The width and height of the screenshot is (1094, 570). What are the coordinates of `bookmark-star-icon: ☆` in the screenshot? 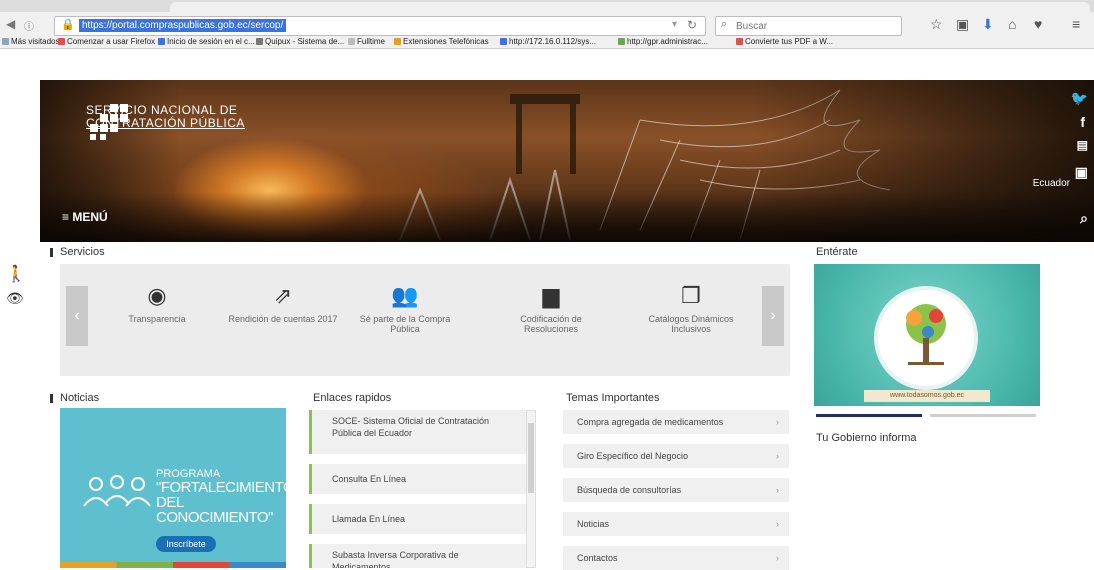 It's located at (936, 24).